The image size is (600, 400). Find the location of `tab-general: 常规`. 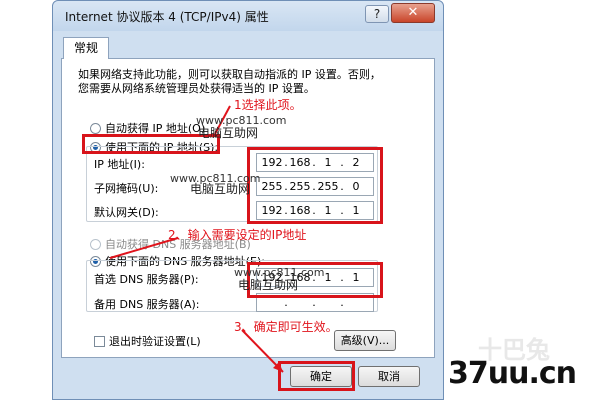

tab-general: 常规 is located at coordinates (86, 48).